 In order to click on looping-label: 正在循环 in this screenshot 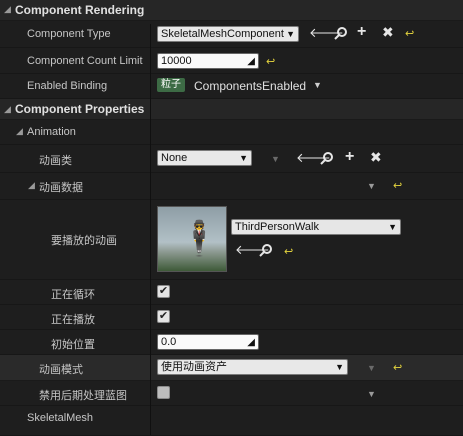, I will do `click(73, 295)`.